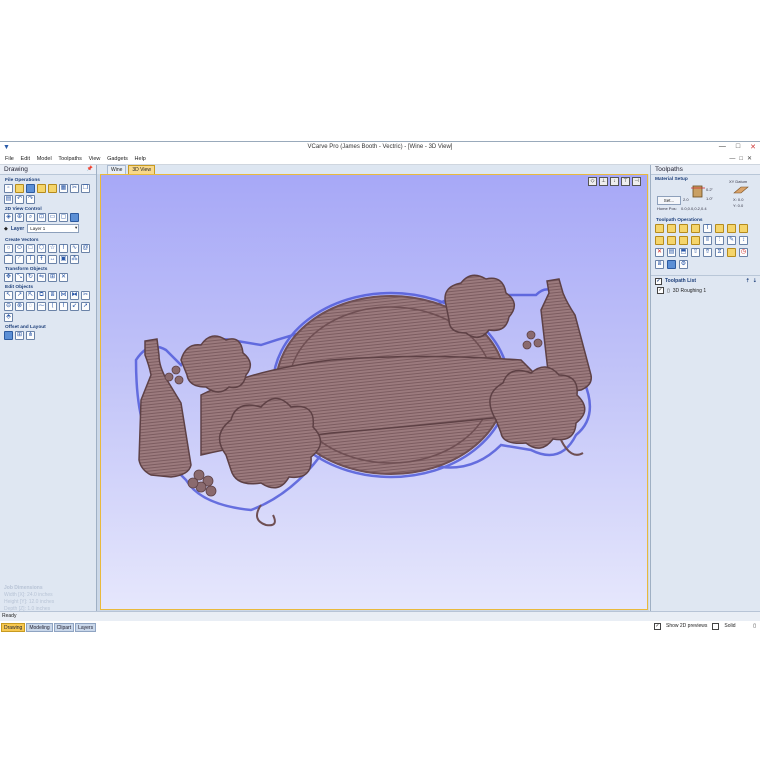 This screenshot has width=760, height=760. I want to click on menu-view: View, so click(95, 159).